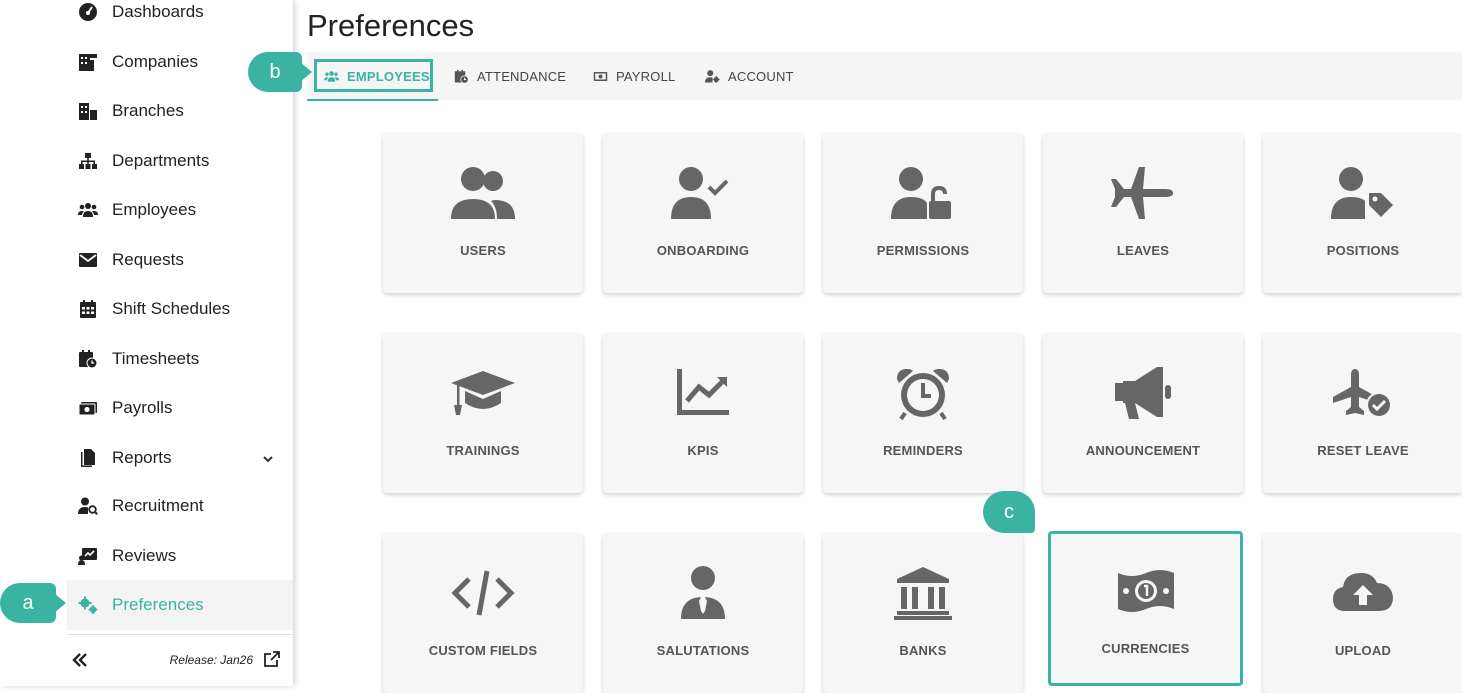 This screenshot has width=1462, height=693. Describe the element at coordinates (142, 457) in the screenshot. I see `sidebar-item-label: Reports` at that location.